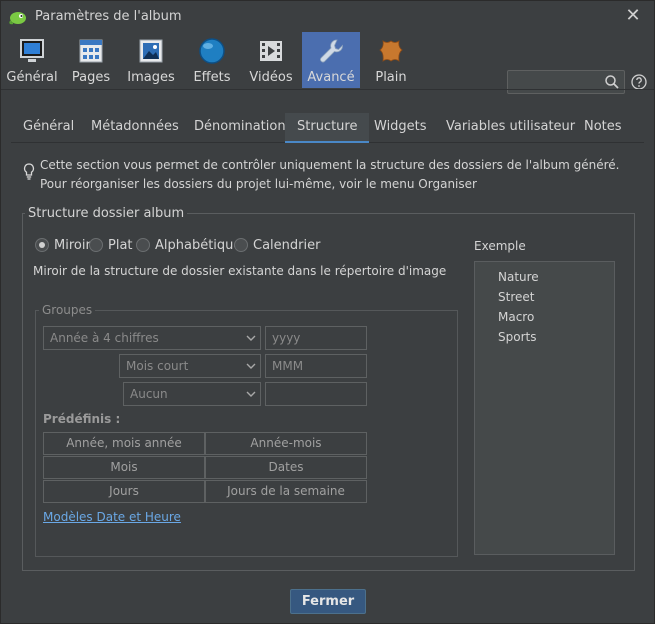  Describe the element at coordinates (124, 467) in the screenshot. I see `preset-mois-button: Mois` at that location.